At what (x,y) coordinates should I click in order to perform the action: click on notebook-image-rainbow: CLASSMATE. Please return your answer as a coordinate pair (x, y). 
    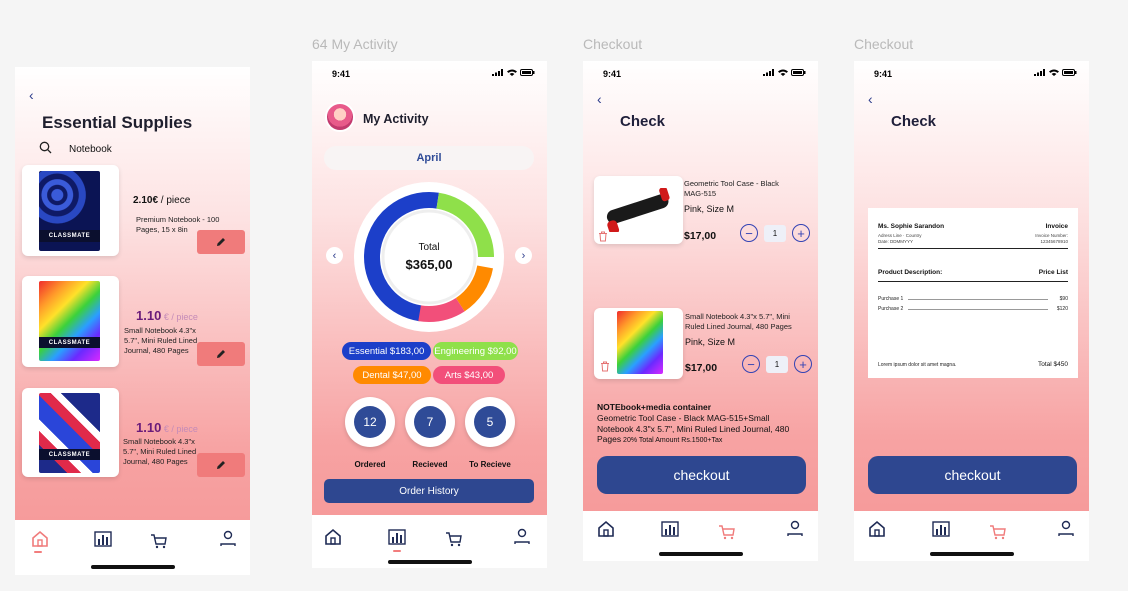
    Looking at the image, I should click on (69, 321).